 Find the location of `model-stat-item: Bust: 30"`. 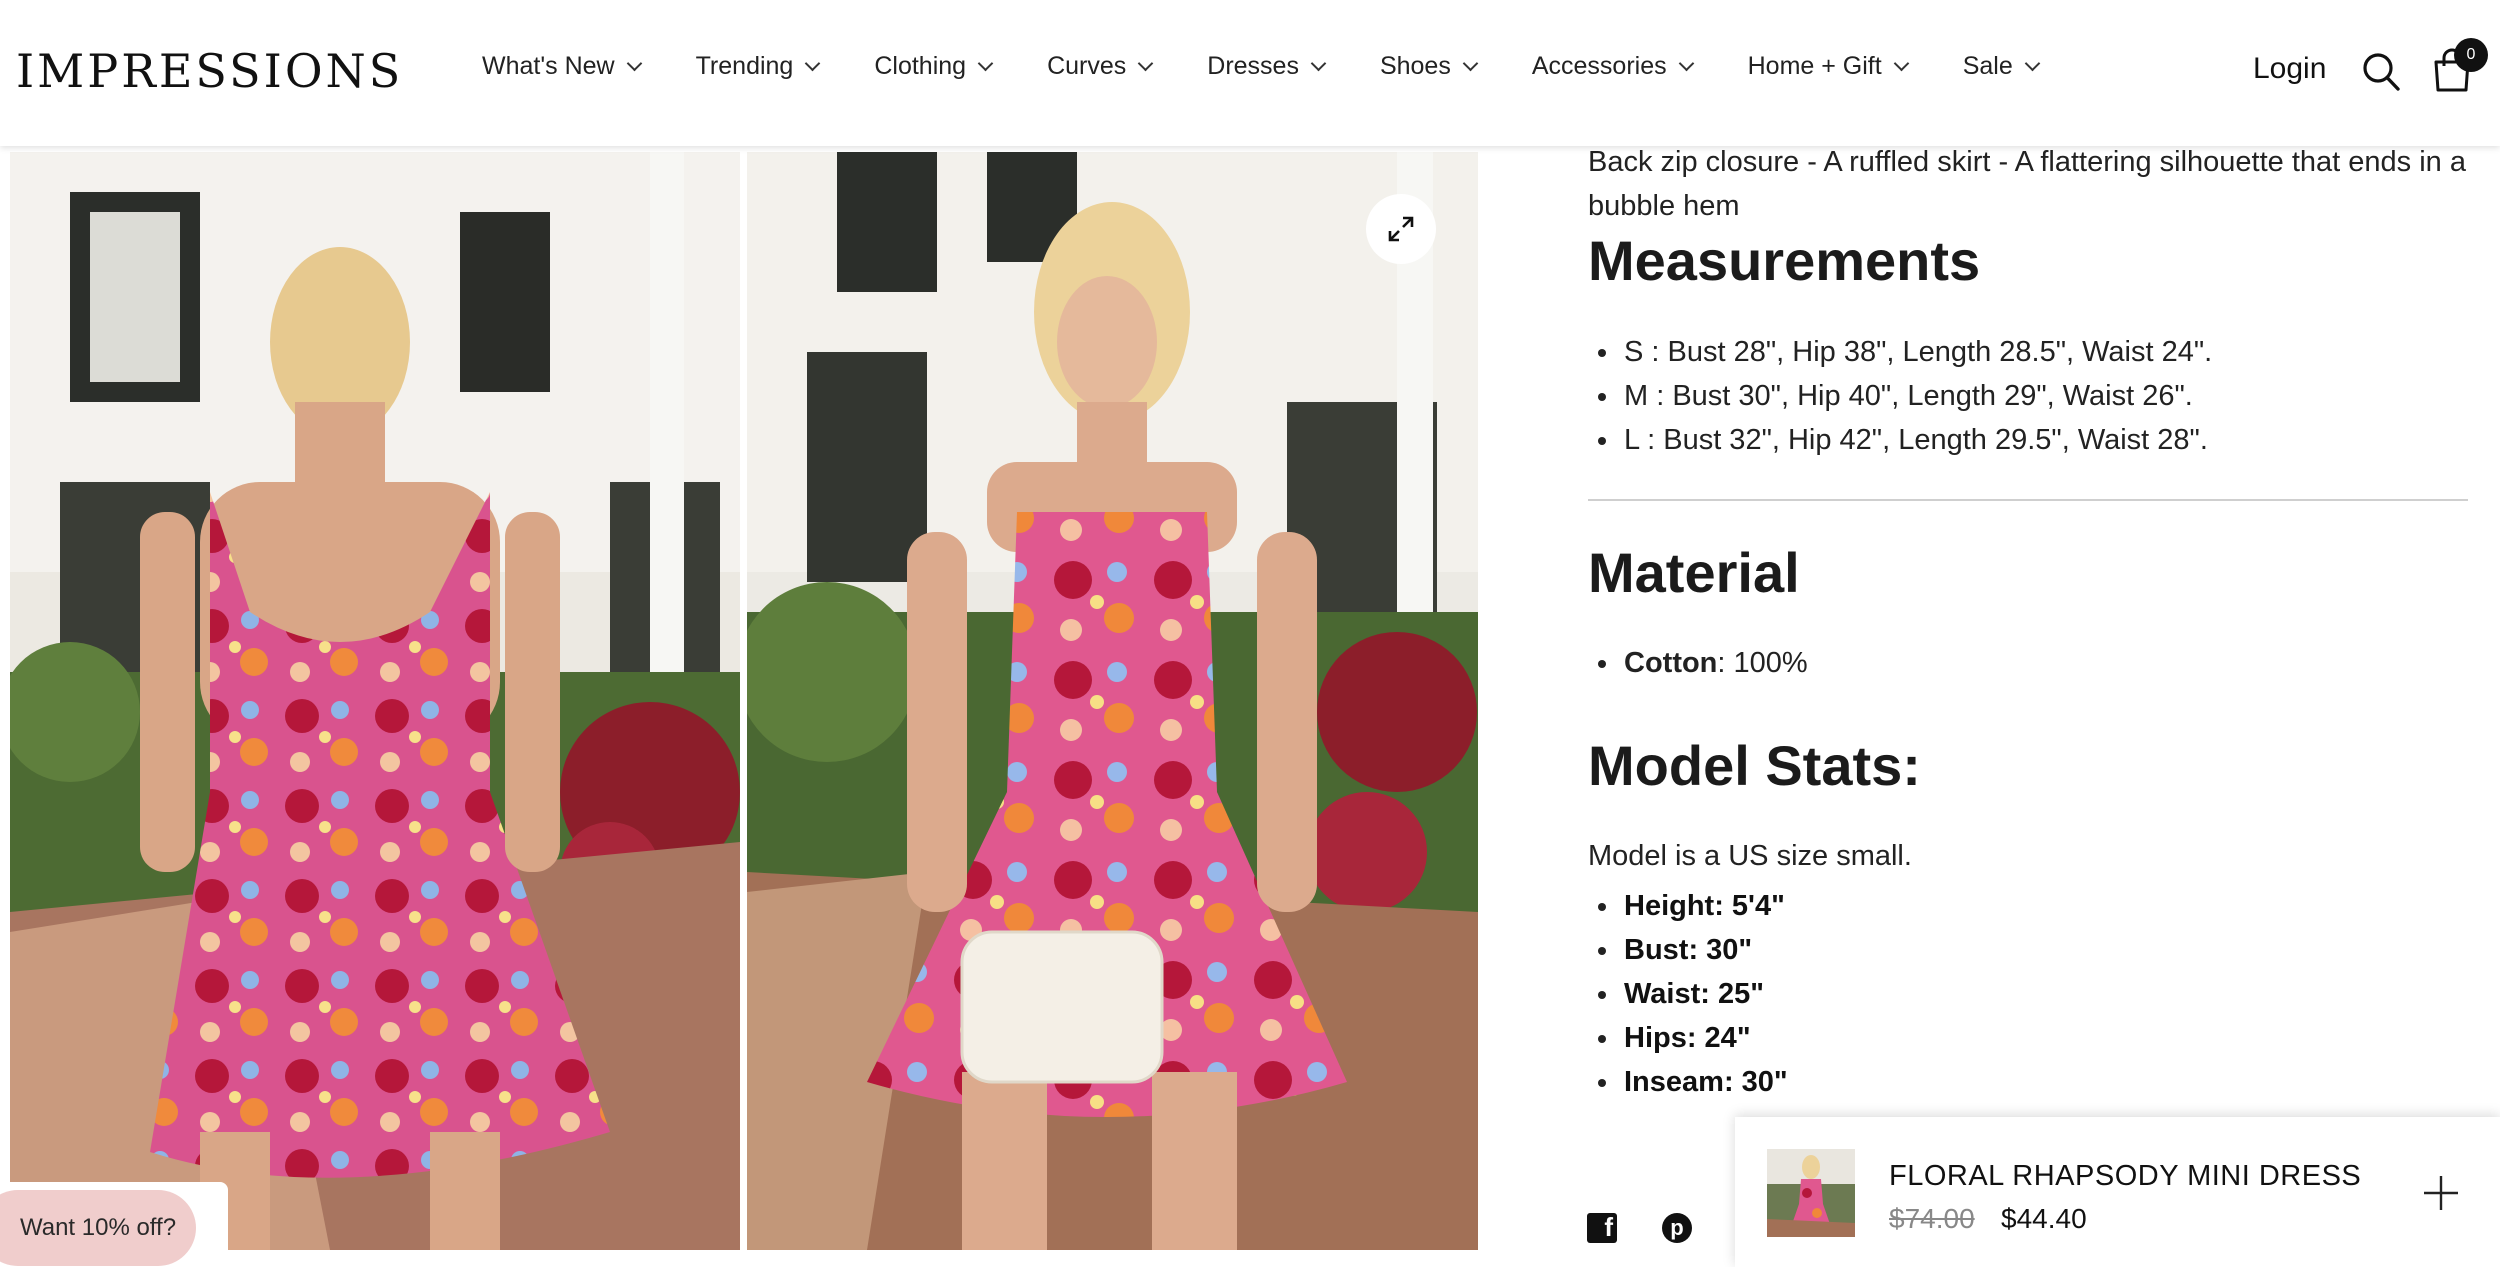

model-stat-item: Bust: 30" is located at coordinates (1688, 950).